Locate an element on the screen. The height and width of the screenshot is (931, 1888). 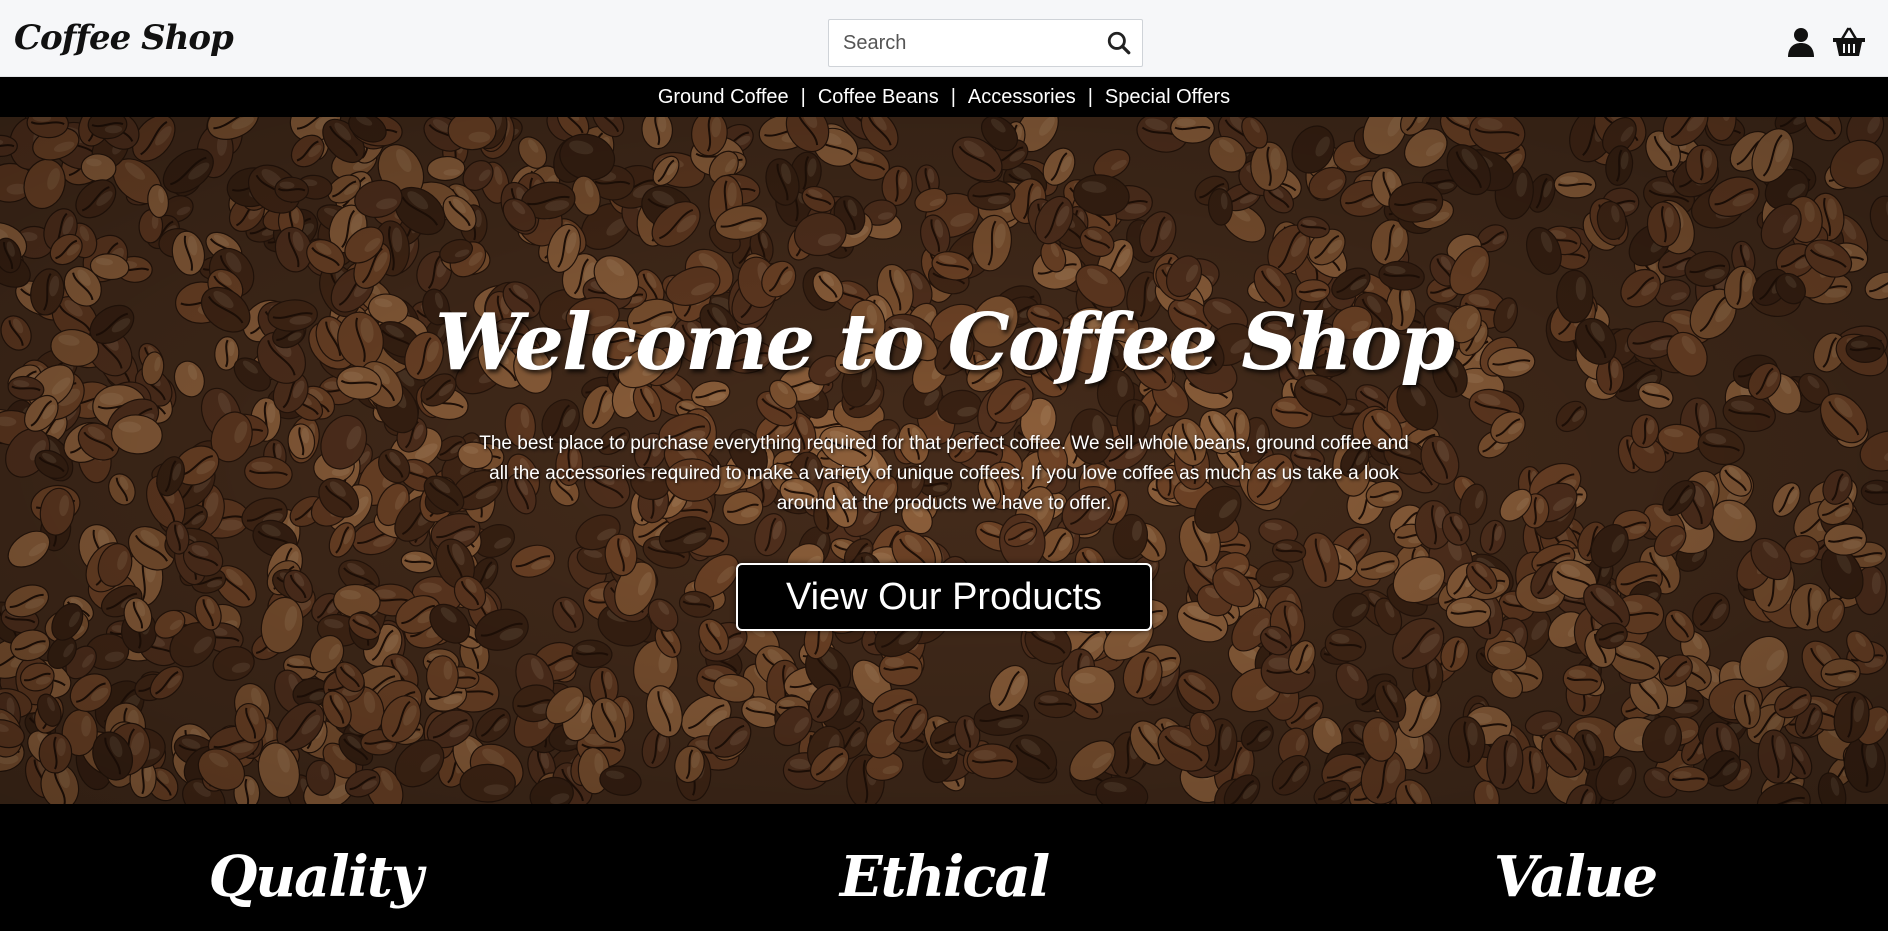
feature-ethical-title: Ethical is located at coordinates (944, 877).